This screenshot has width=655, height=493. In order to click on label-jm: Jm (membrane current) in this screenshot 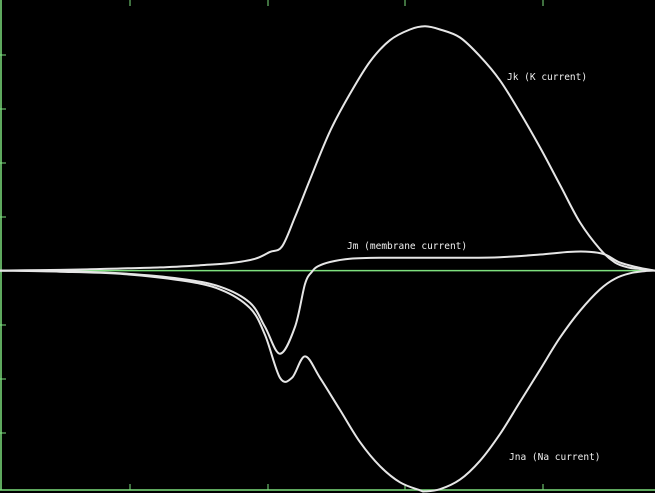, I will do `click(407, 246)`.